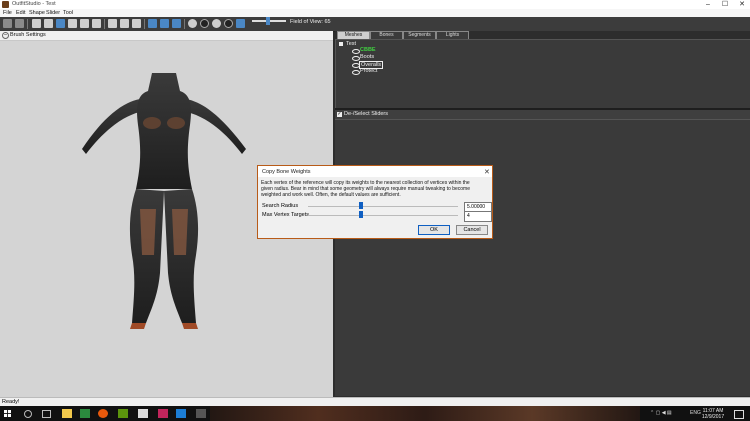 This screenshot has height=421, width=750. I want to click on ok-button: OK, so click(434, 230).